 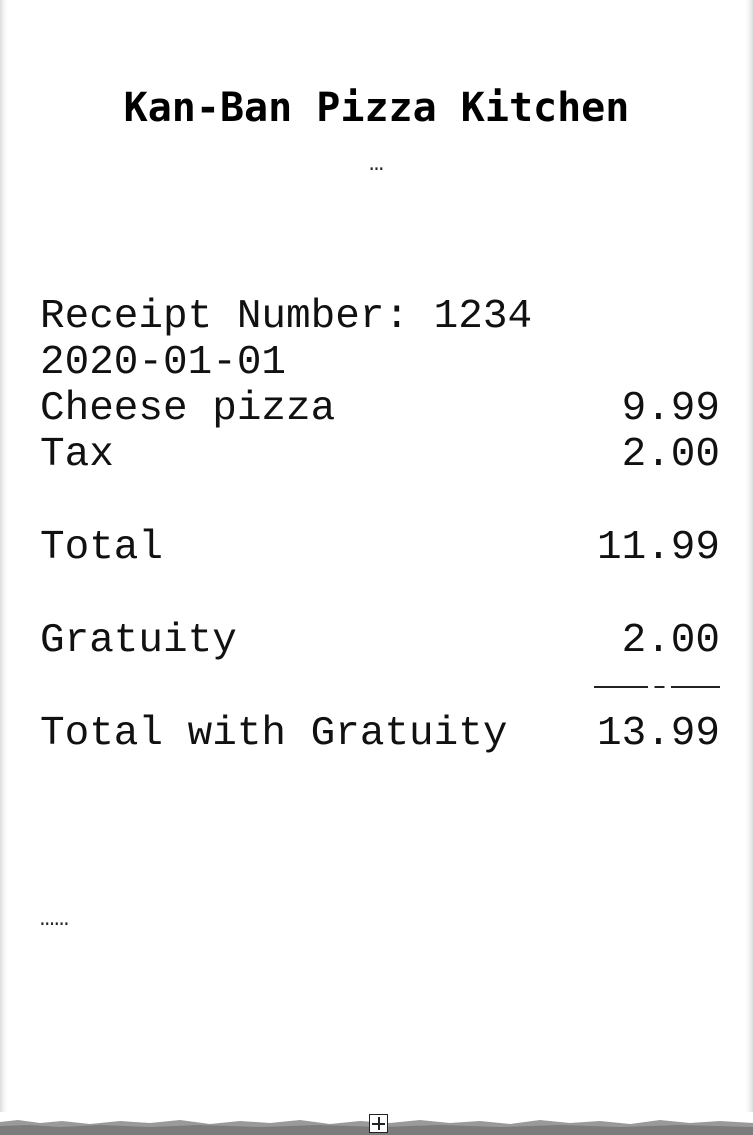 I want to click on total-amount: 11.99, so click(x=658, y=548).